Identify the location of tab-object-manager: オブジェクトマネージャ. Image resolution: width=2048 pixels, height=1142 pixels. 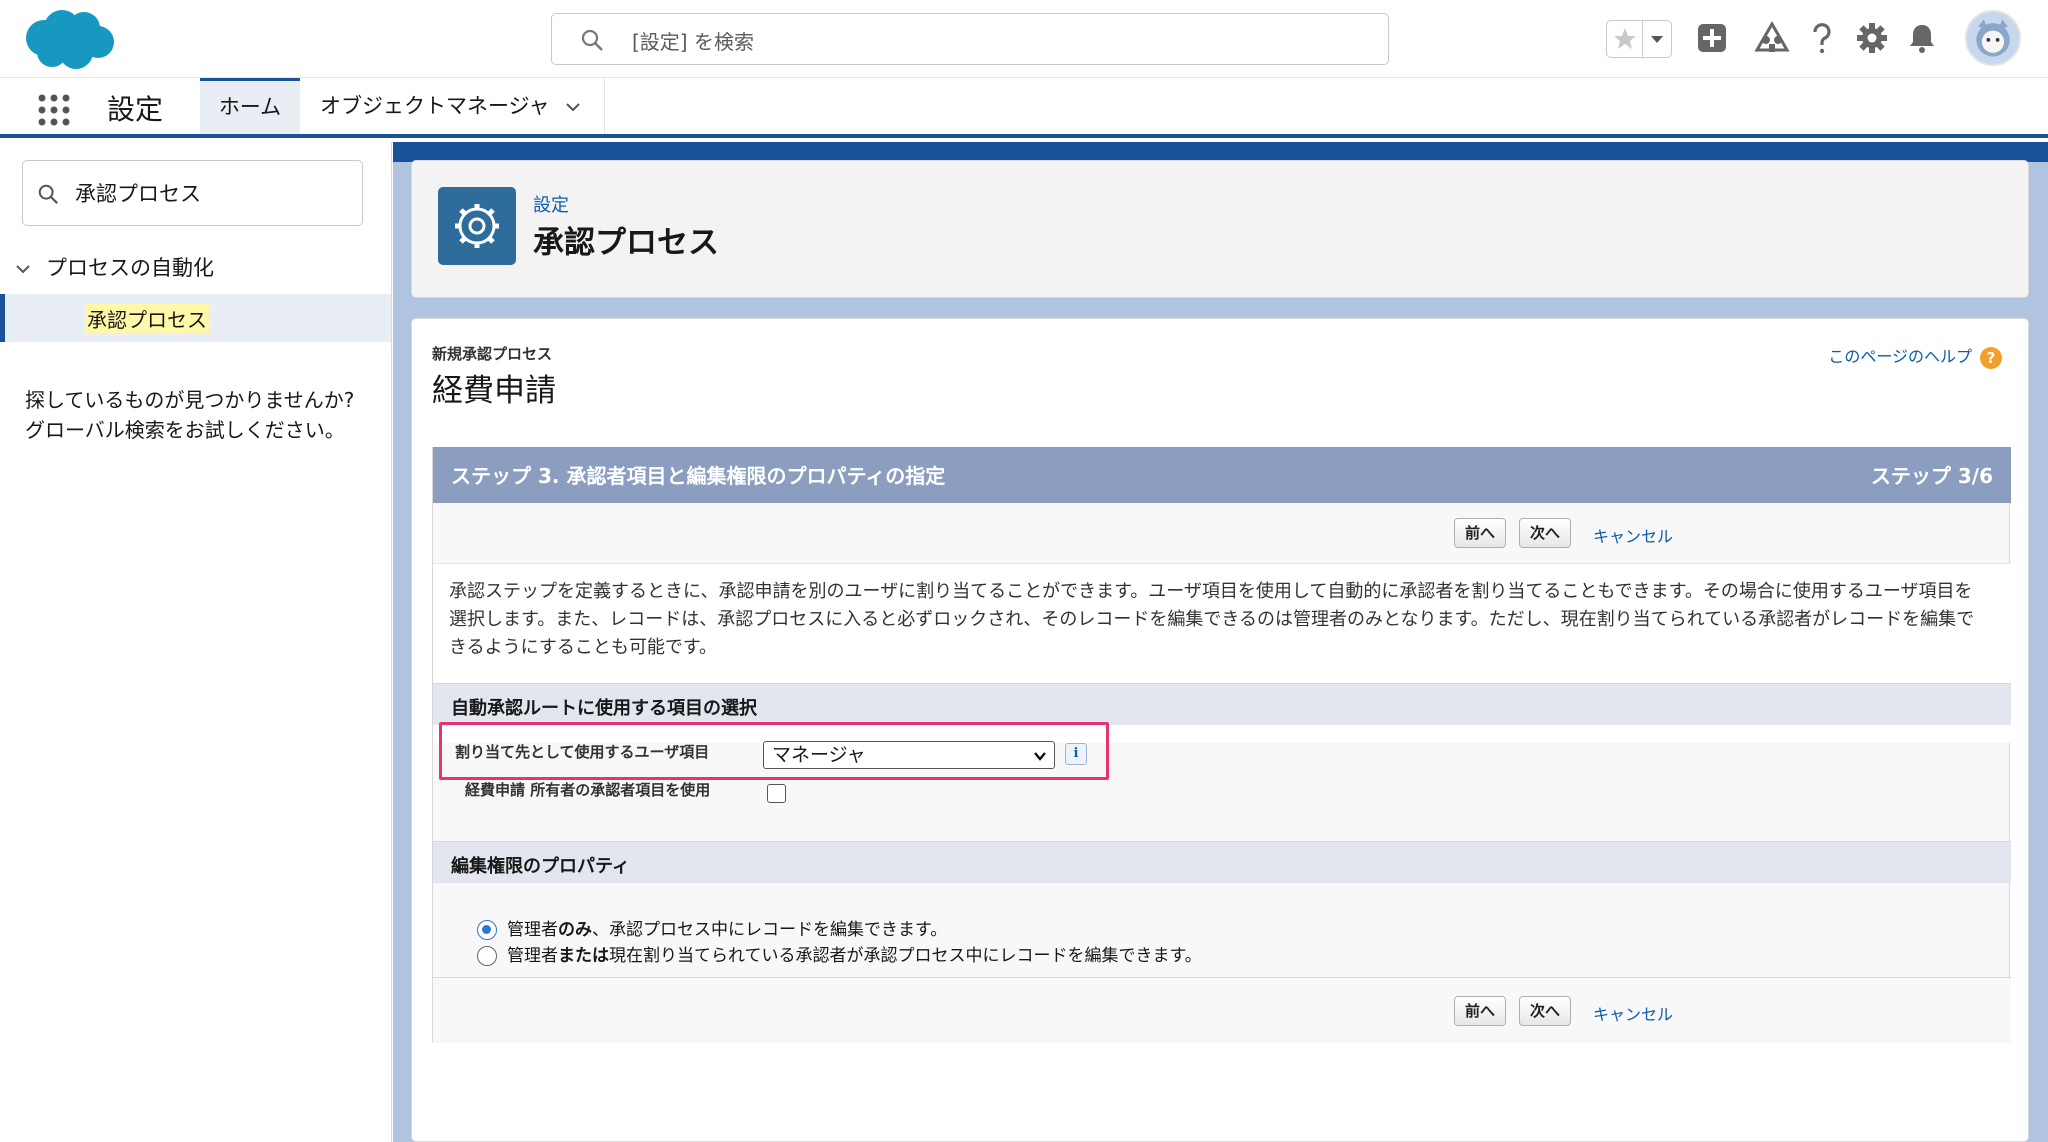
(452, 106).